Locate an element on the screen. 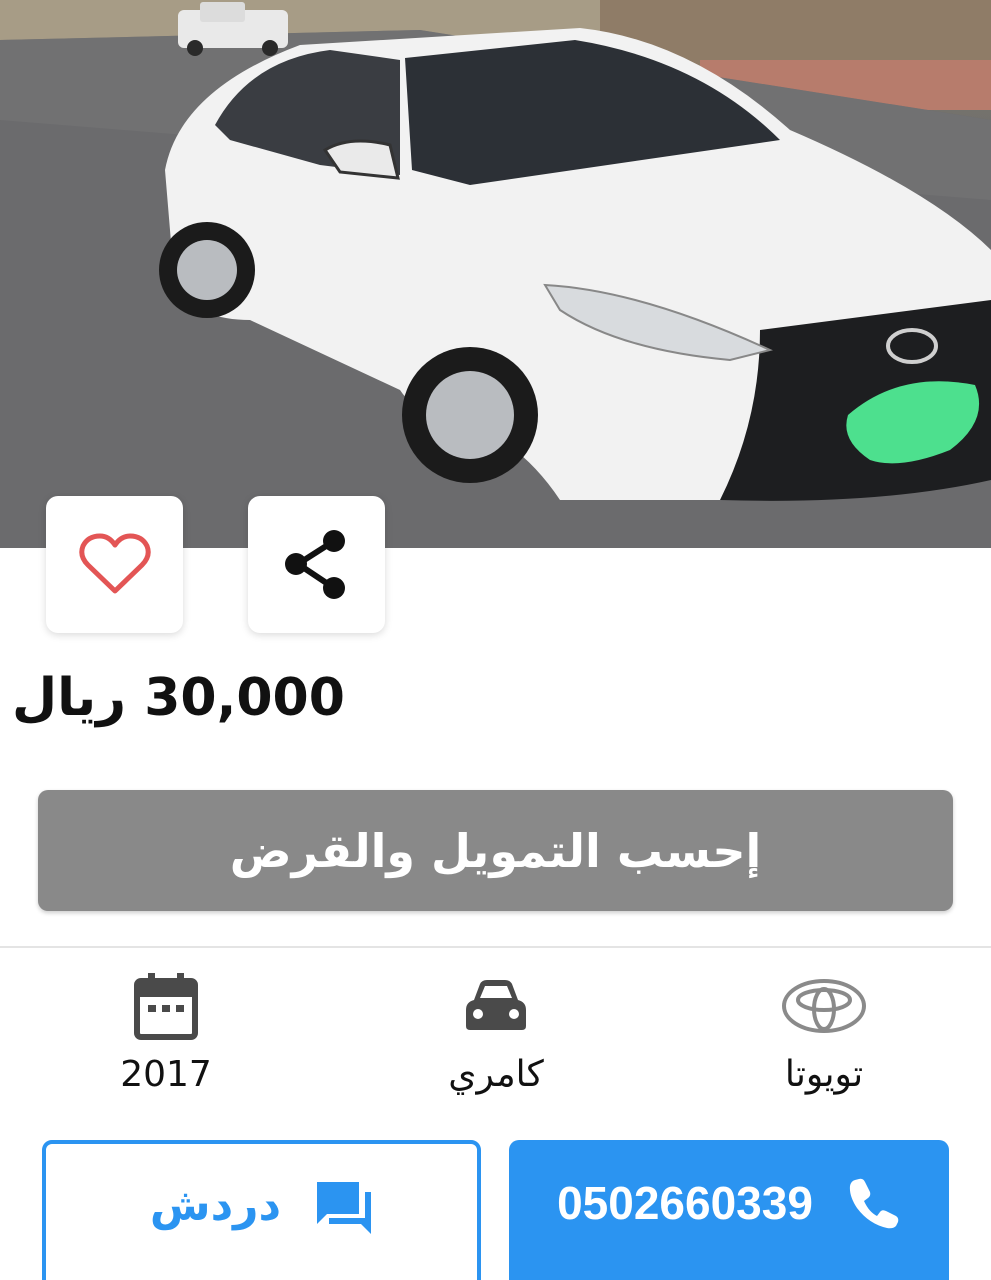 The width and height of the screenshot is (991, 1280). spec-year: 2017 is located at coordinates (166, 1032).